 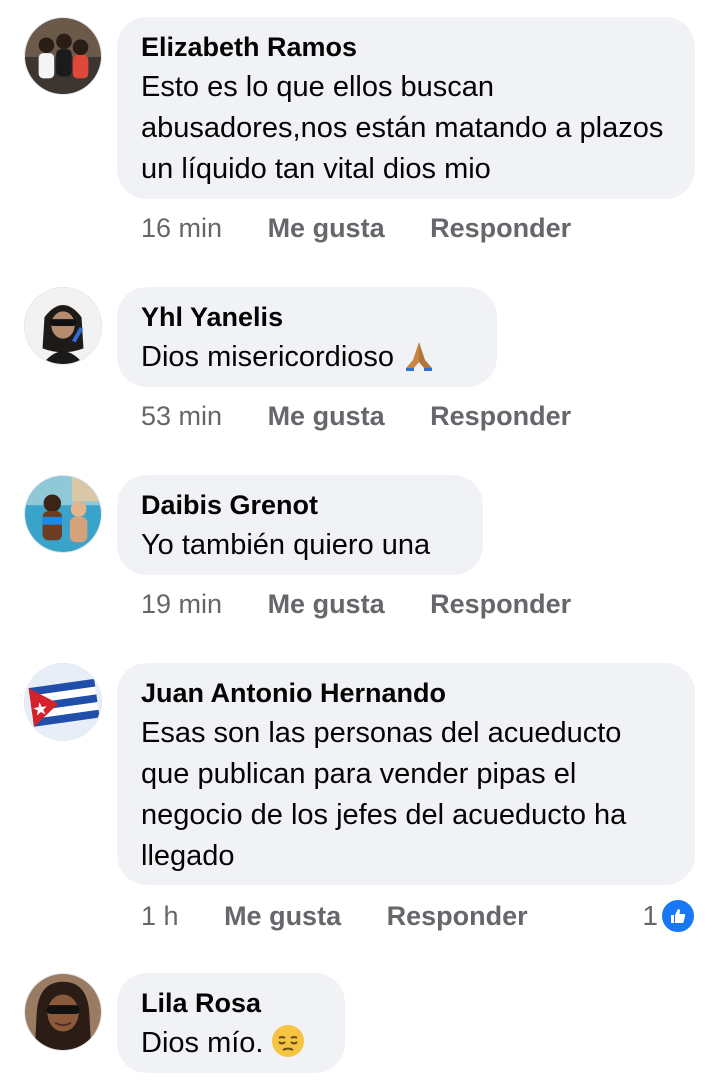 What do you see at coordinates (231, 1046) in the screenshot?
I see `comment-text: Dios mío.` at bounding box center [231, 1046].